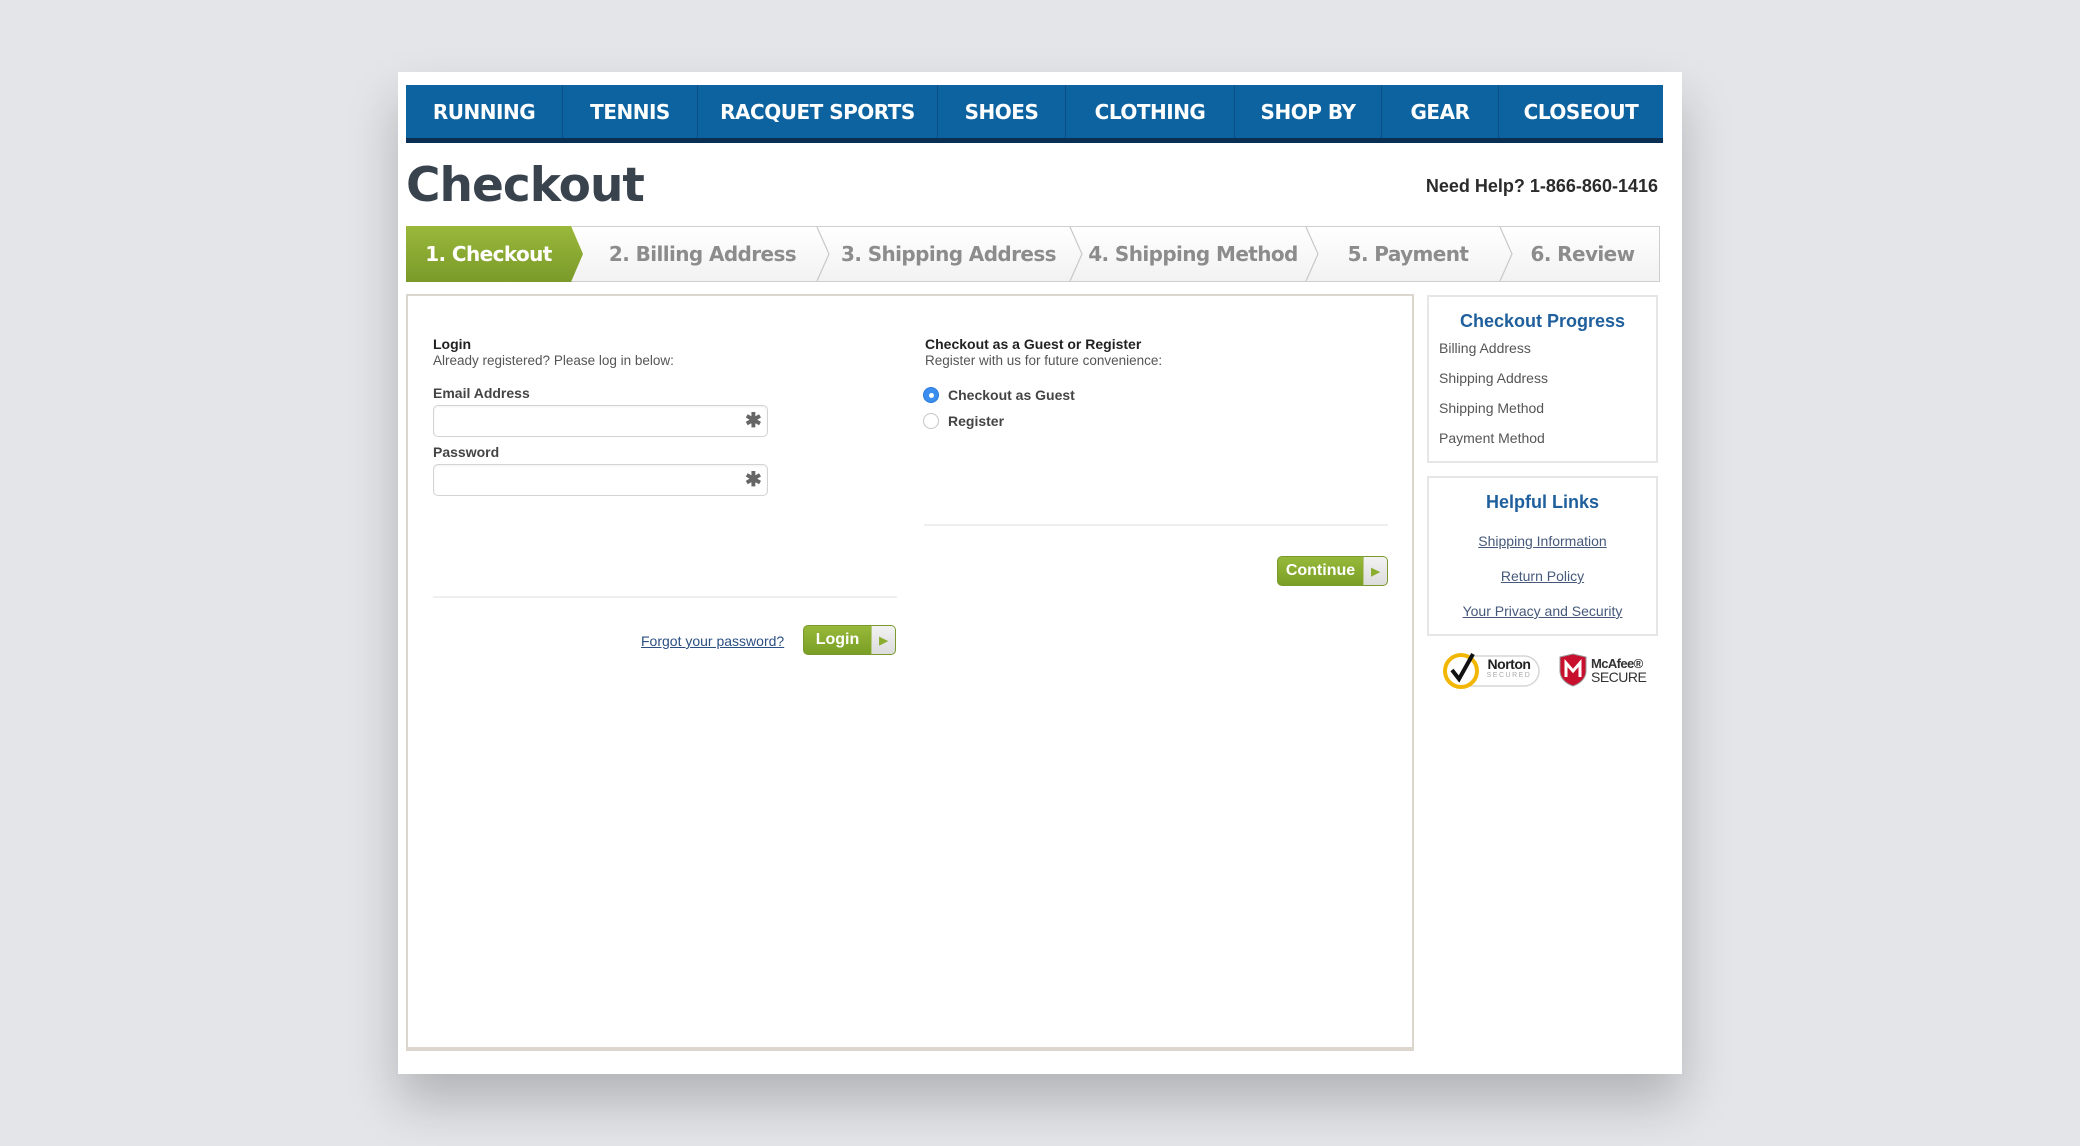 The height and width of the screenshot is (1146, 2080). I want to click on radio-unselected-icon, so click(931, 421).